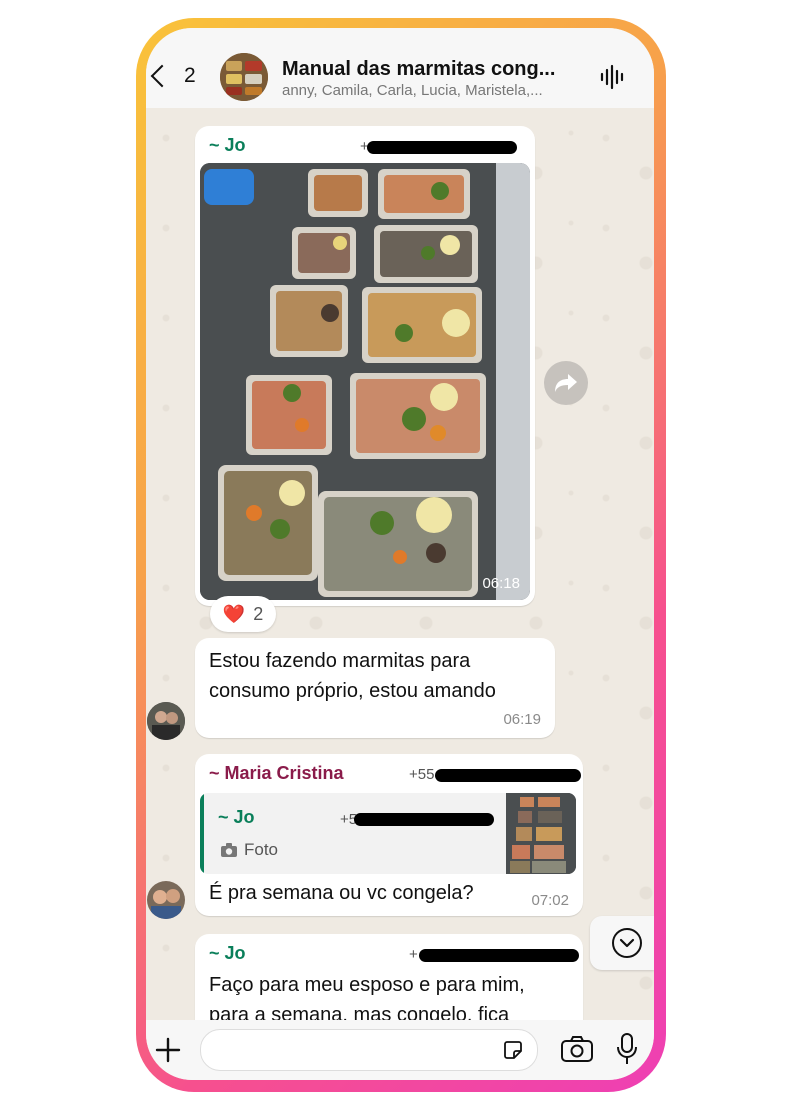  Describe the element at coordinates (352, 691) in the screenshot. I see `message-text-line: consumo próprio, estou amando` at that location.